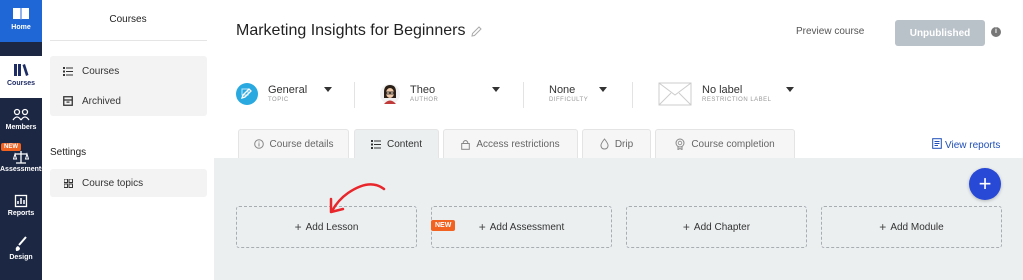  What do you see at coordinates (722, 227) in the screenshot?
I see `add-chapter-label: Add Chapter` at bounding box center [722, 227].